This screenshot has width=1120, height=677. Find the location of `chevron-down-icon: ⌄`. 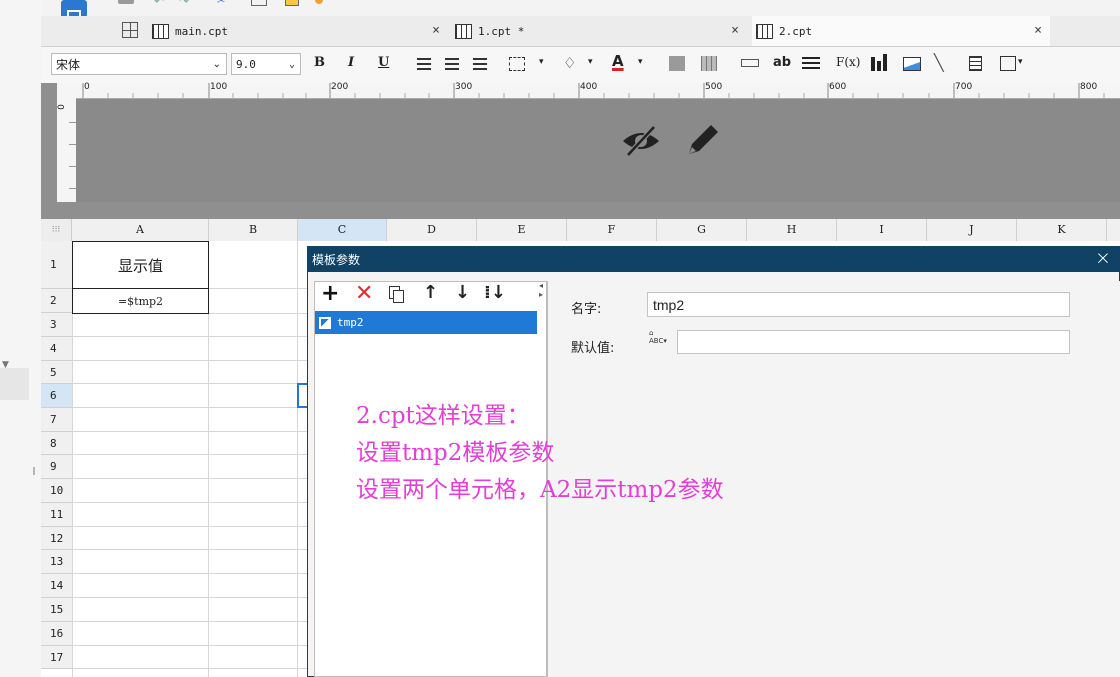

chevron-down-icon: ⌄ is located at coordinates (291, 64).